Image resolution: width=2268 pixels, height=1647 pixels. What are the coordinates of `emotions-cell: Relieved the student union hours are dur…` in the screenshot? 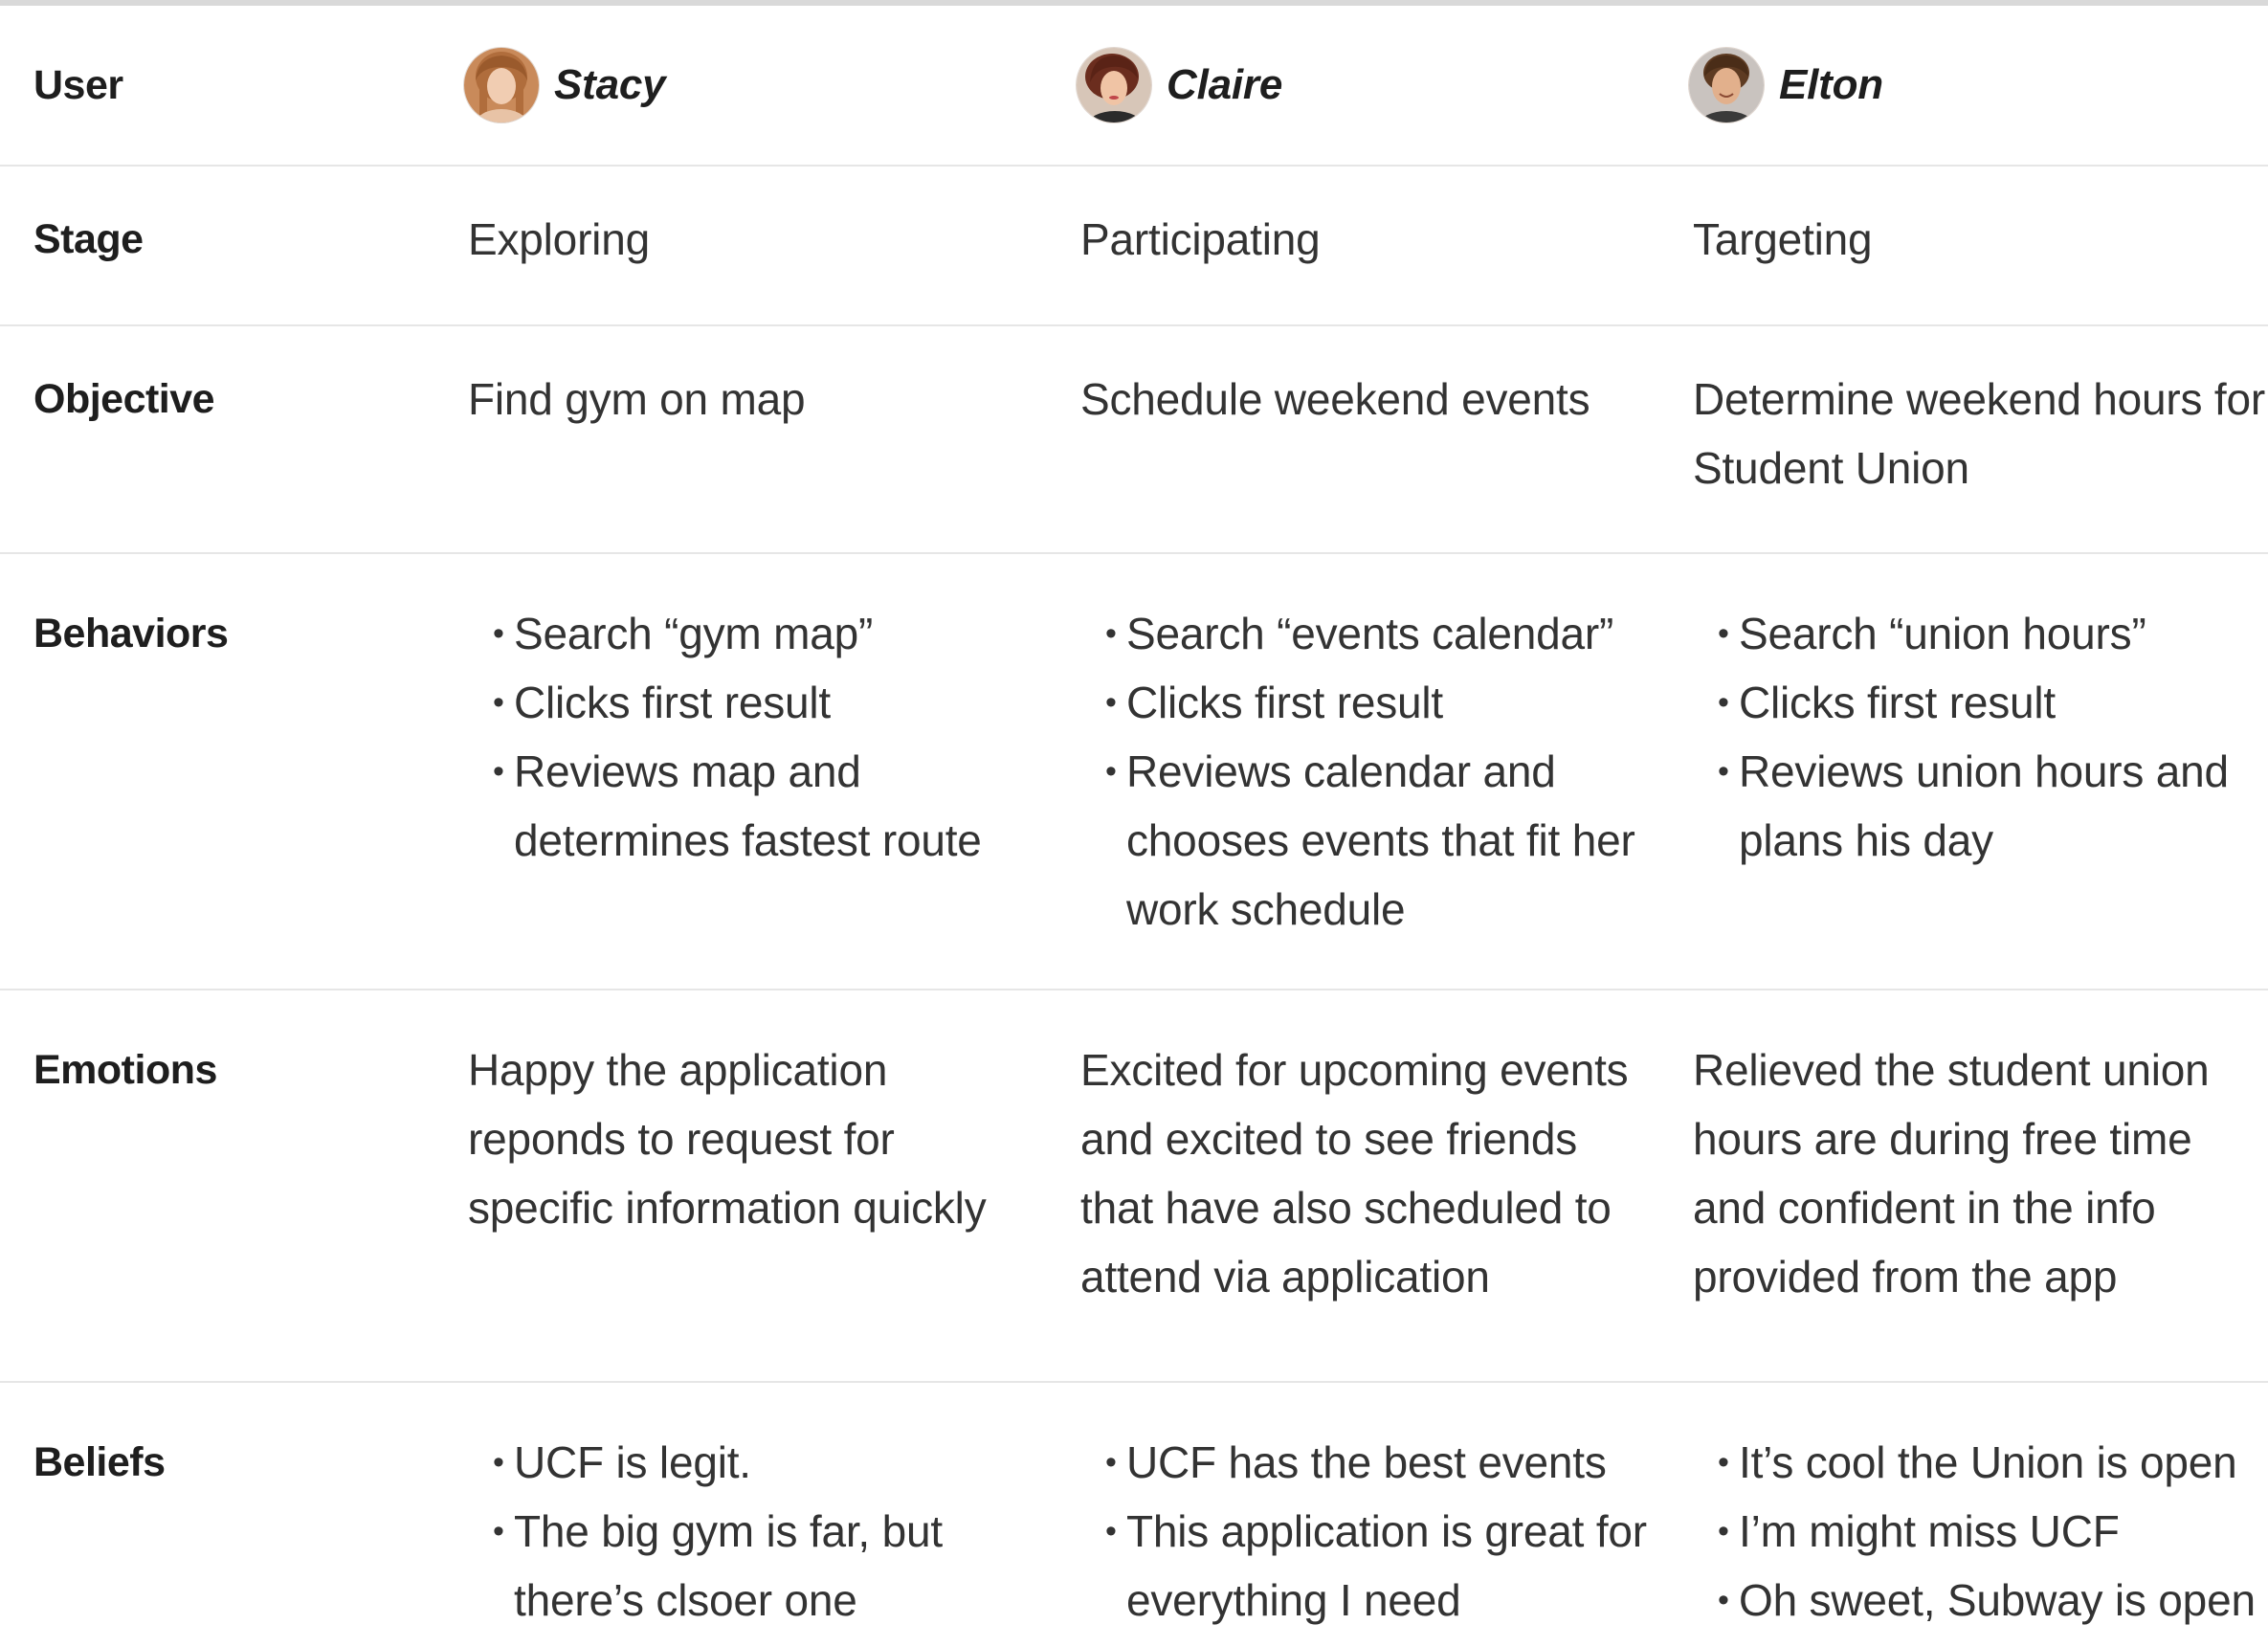 It's located at (1951, 1173).